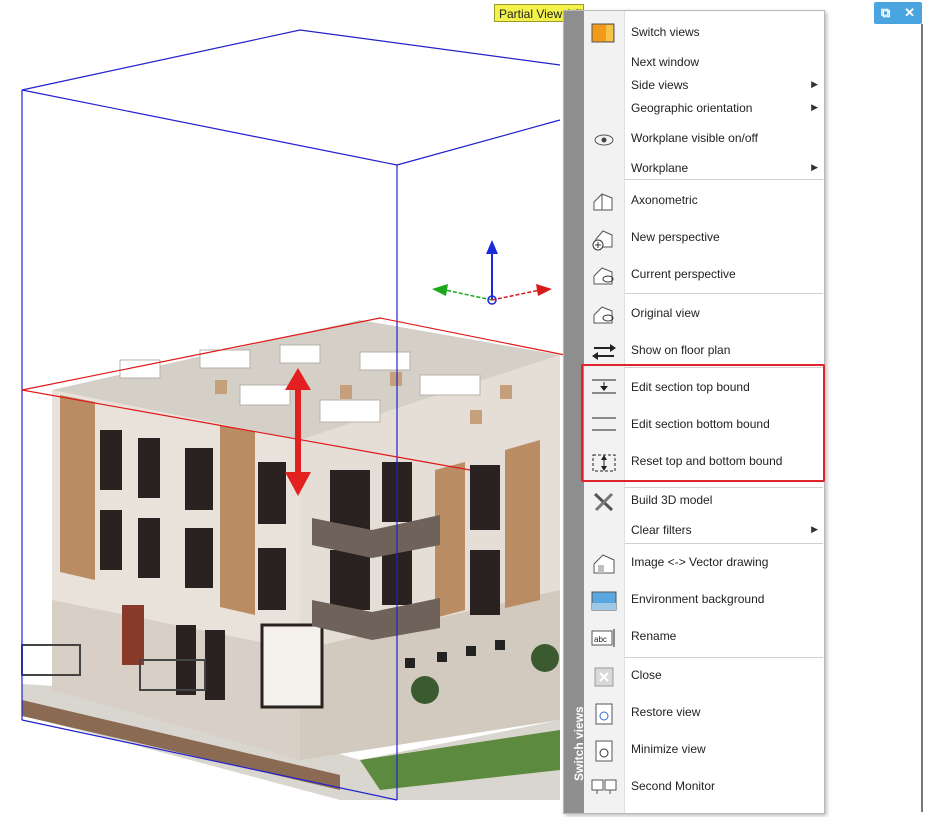 Image resolution: width=926 pixels, height=817 pixels. What do you see at coordinates (922, 418) in the screenshot?
I see `window-border` at bounding box center [922, 418].